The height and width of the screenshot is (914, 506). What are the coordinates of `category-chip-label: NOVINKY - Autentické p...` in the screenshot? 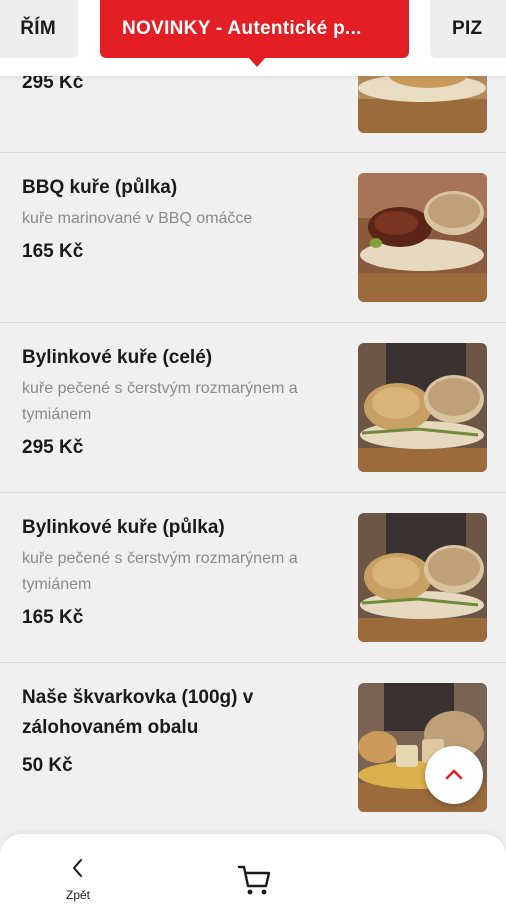 It's located at (242, 28).